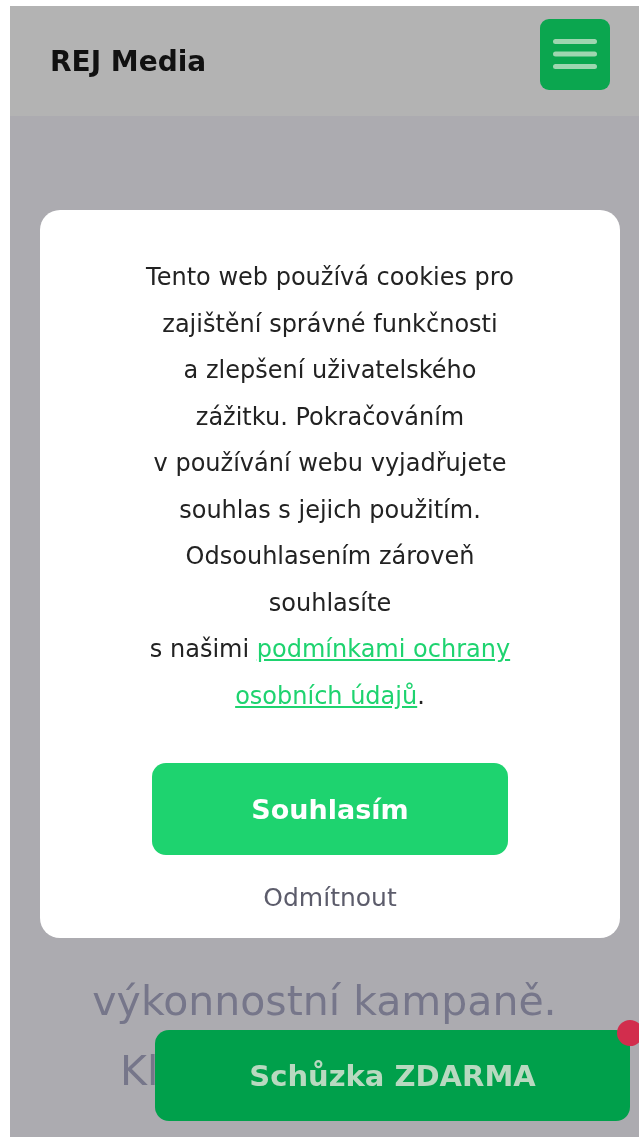 The height and width of the screenshot is (1137, 639). I want to click on menu-icon, so click(575, 54).